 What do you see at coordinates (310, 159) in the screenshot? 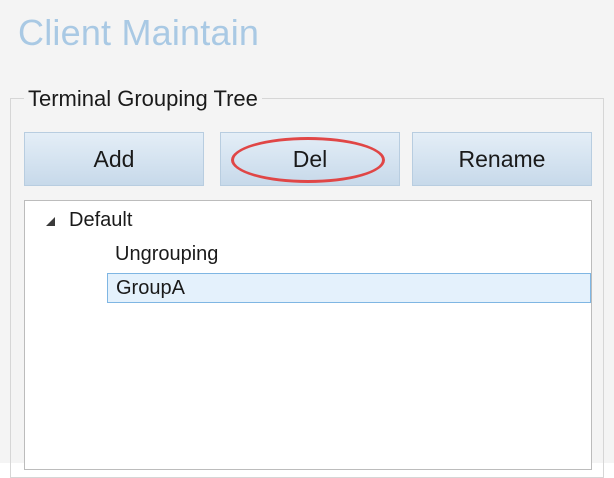
I see `del-button: Del` at bounding box center [310, 159].